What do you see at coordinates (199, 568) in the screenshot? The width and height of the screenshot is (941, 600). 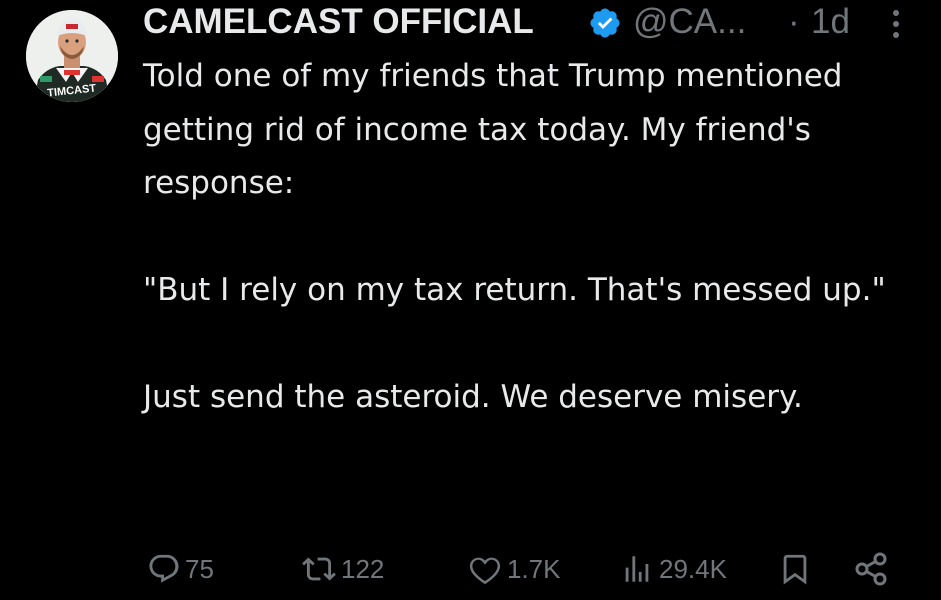 I see `reply-count: 75` at bounding box center [199, 568].